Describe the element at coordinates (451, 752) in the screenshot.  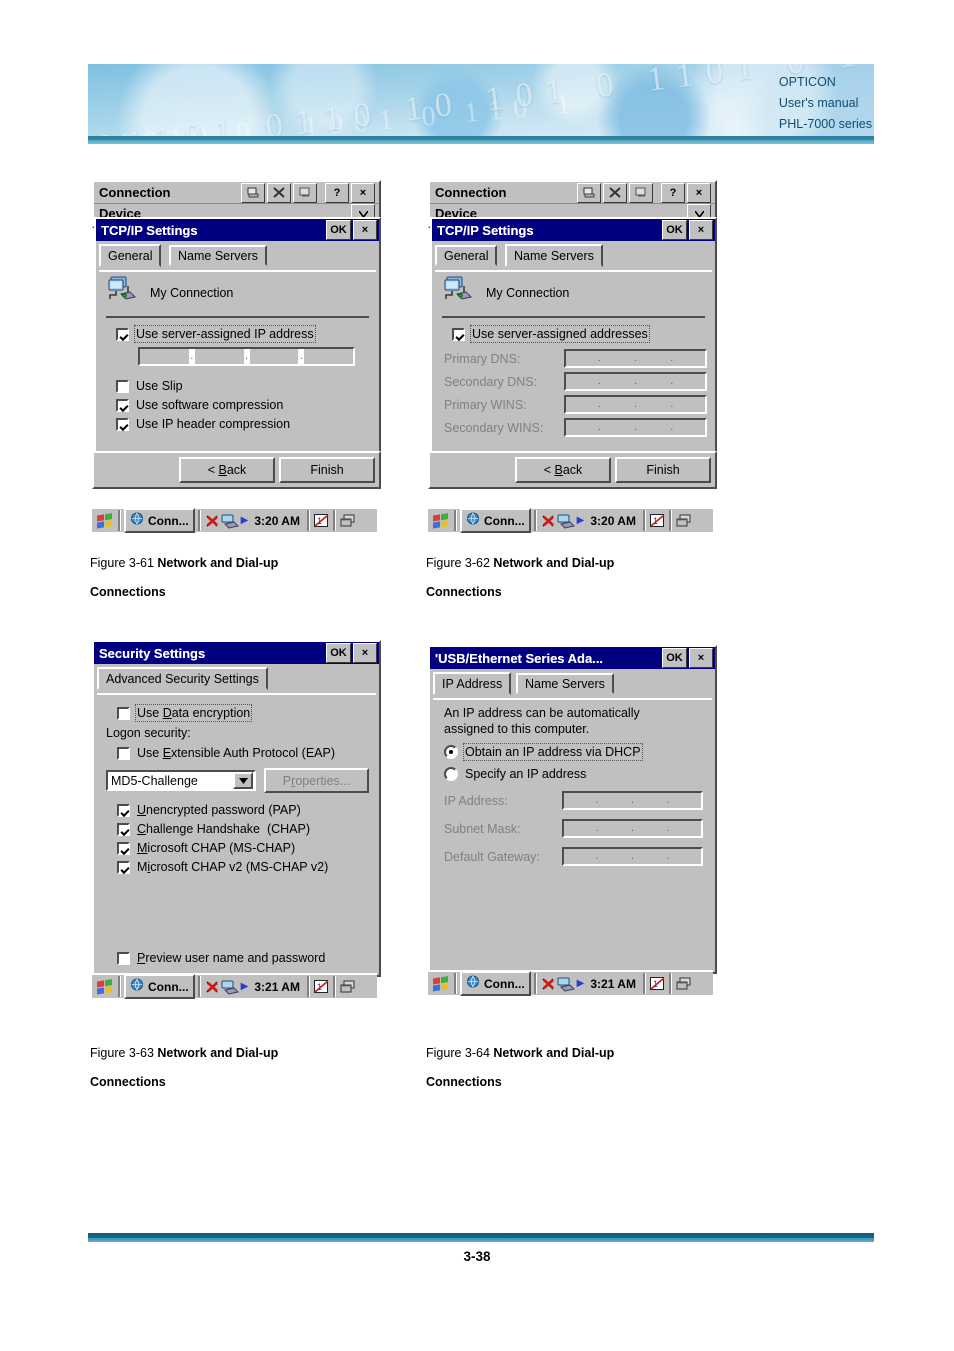
I see `radio-obtain-ip-via-dhcp` at that location.